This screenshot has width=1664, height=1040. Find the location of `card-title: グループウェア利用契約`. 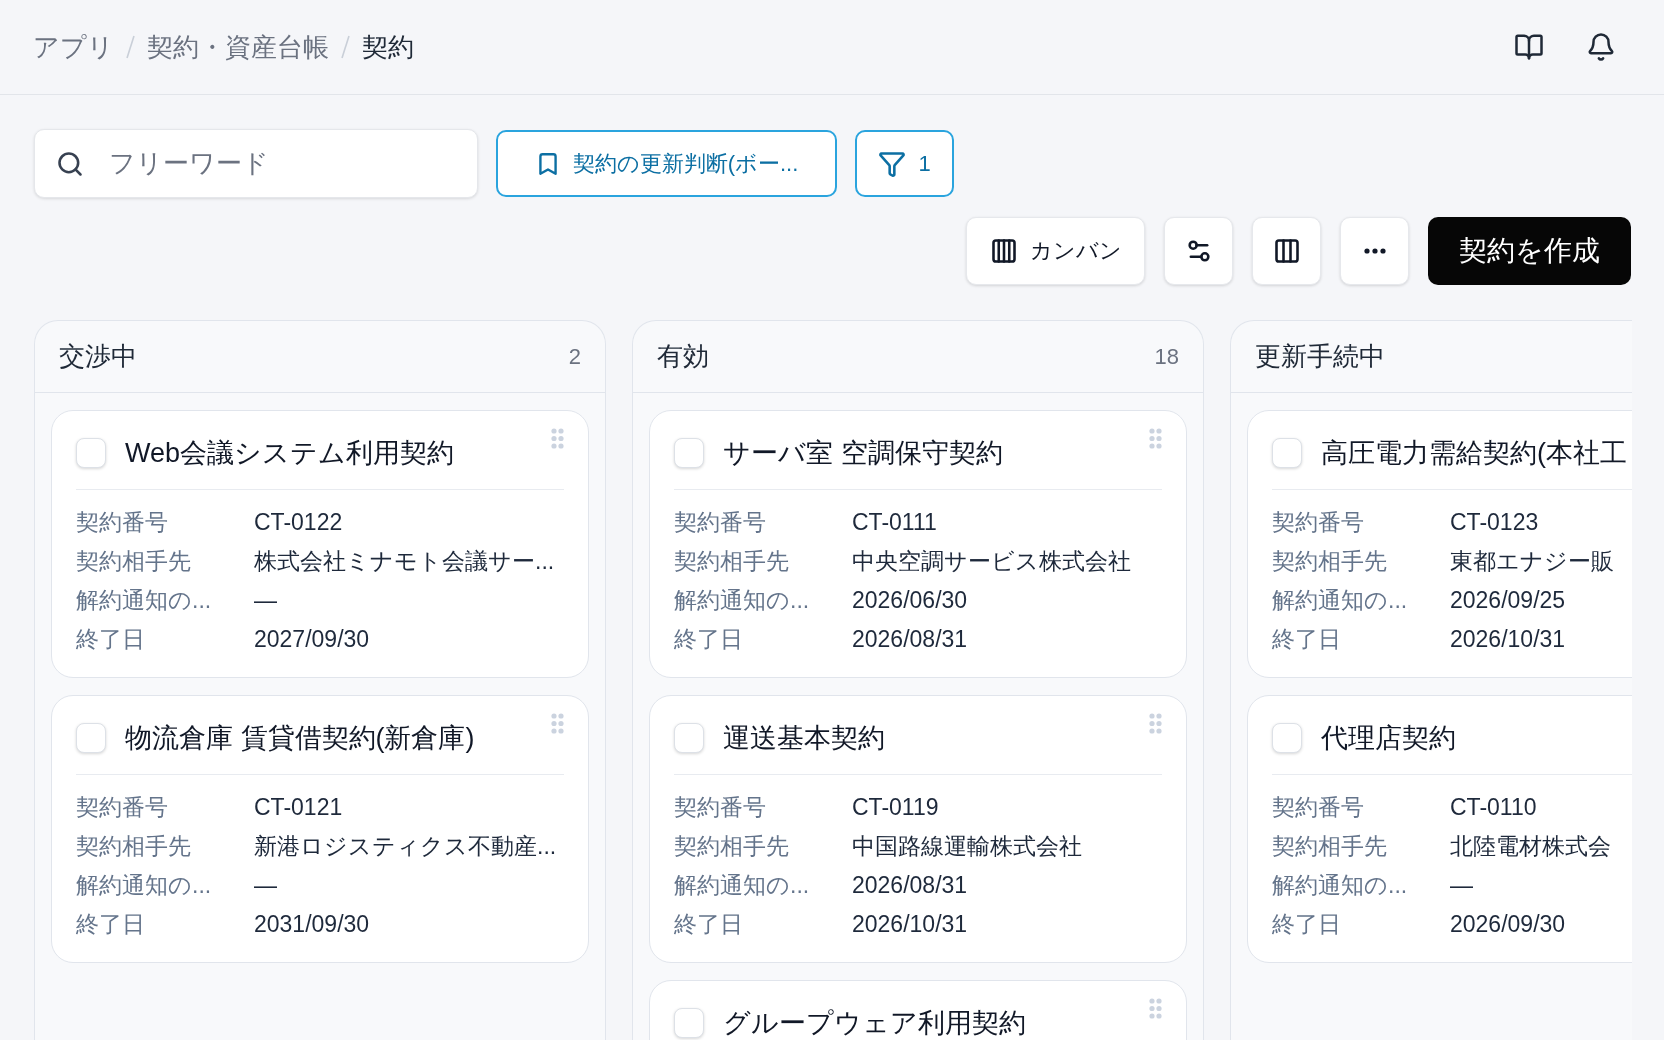

card-title: グループウェア利用契約 is located at coordinates (874, 1023).